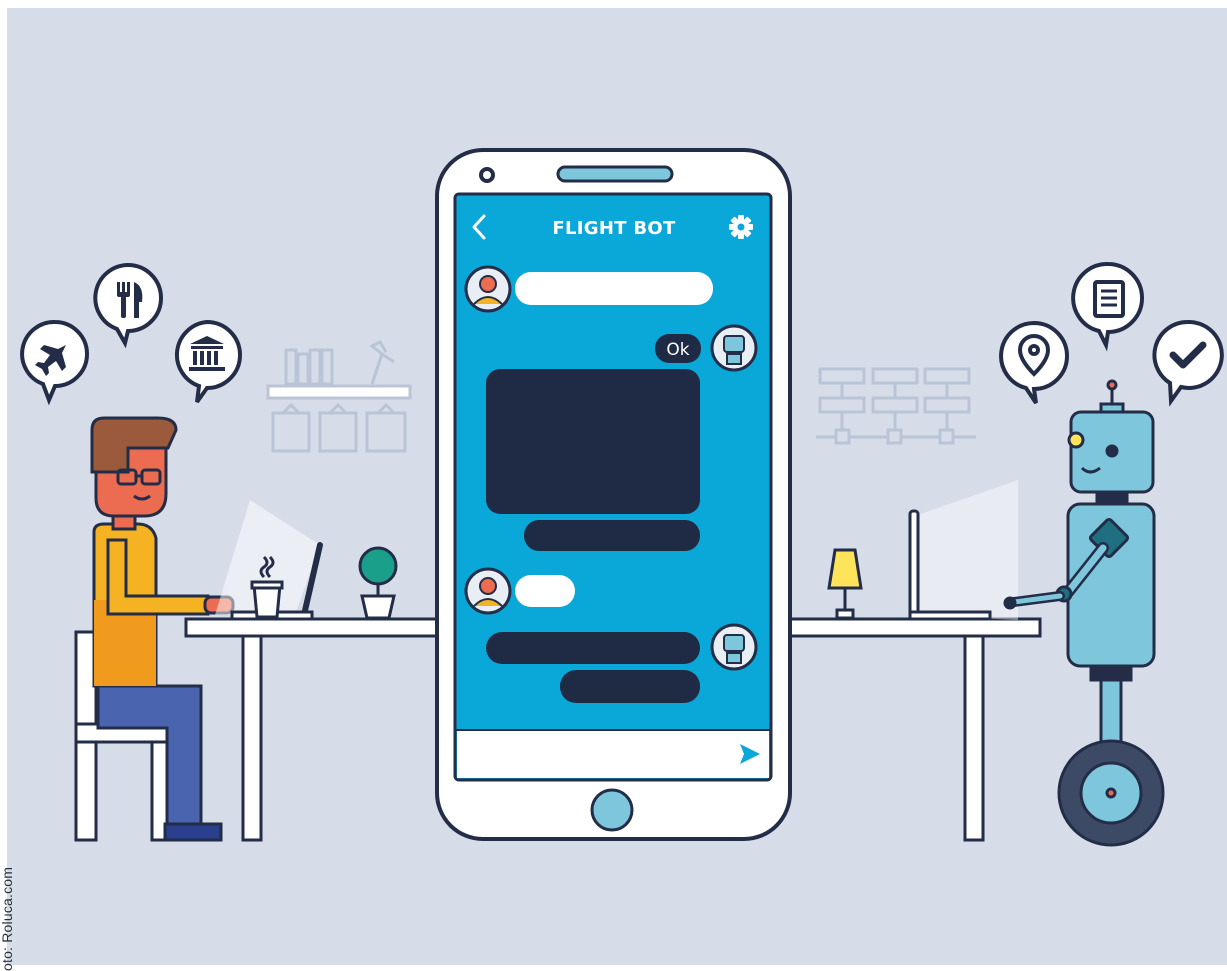 The height and width of the screenshot is (971, 1227). I want to click on document-icon, so click(1109, 299).